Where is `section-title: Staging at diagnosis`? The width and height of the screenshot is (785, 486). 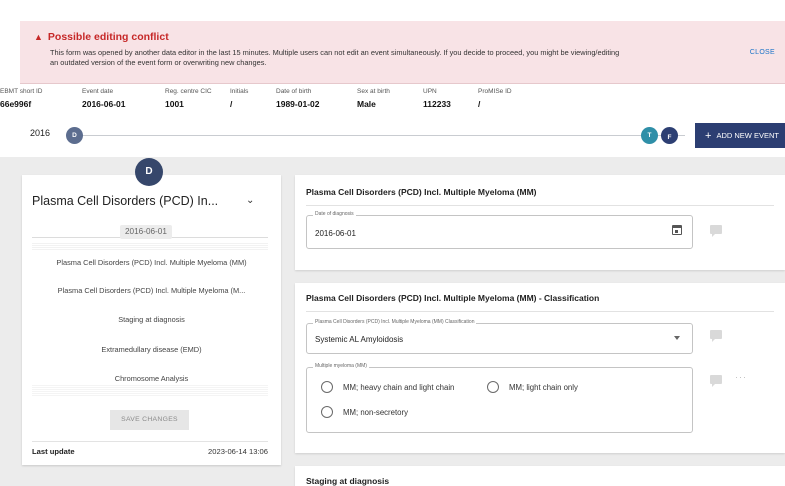 section-title: Staging at diagnosis is located at coordinates (348, 481).